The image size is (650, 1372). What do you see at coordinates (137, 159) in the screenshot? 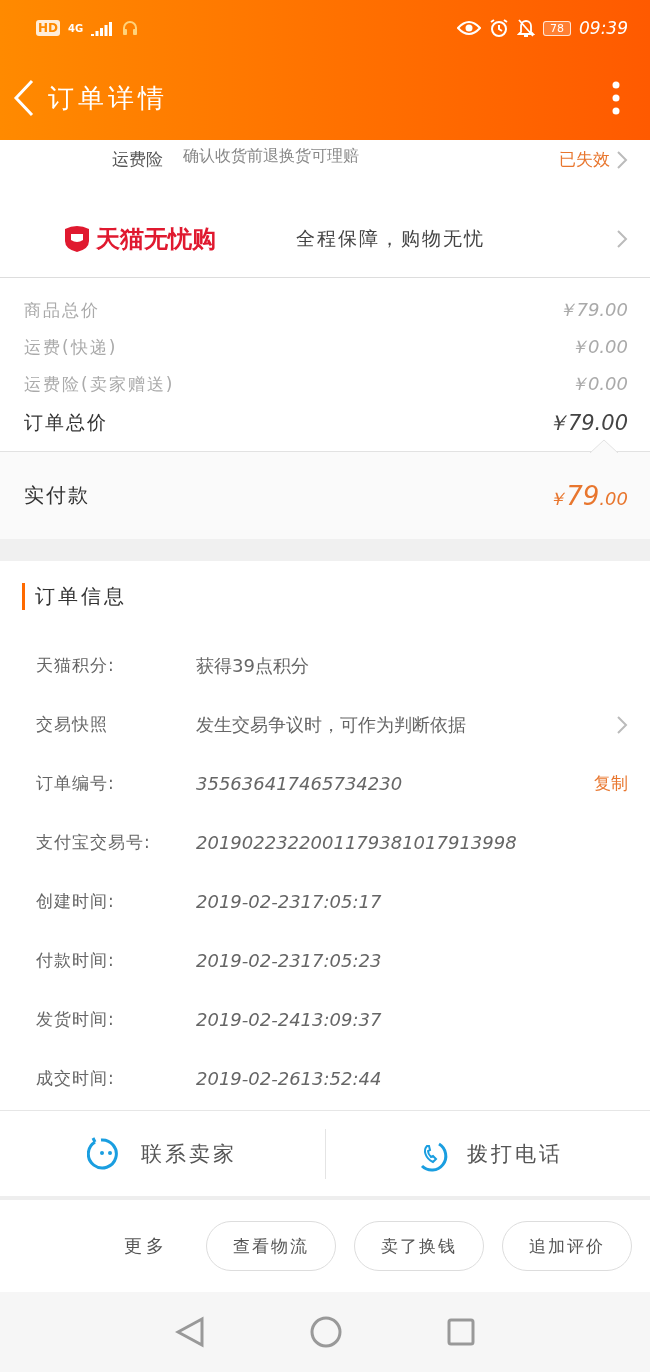
I see `insurance-label: 运费险` at bounding box center [137, 159].